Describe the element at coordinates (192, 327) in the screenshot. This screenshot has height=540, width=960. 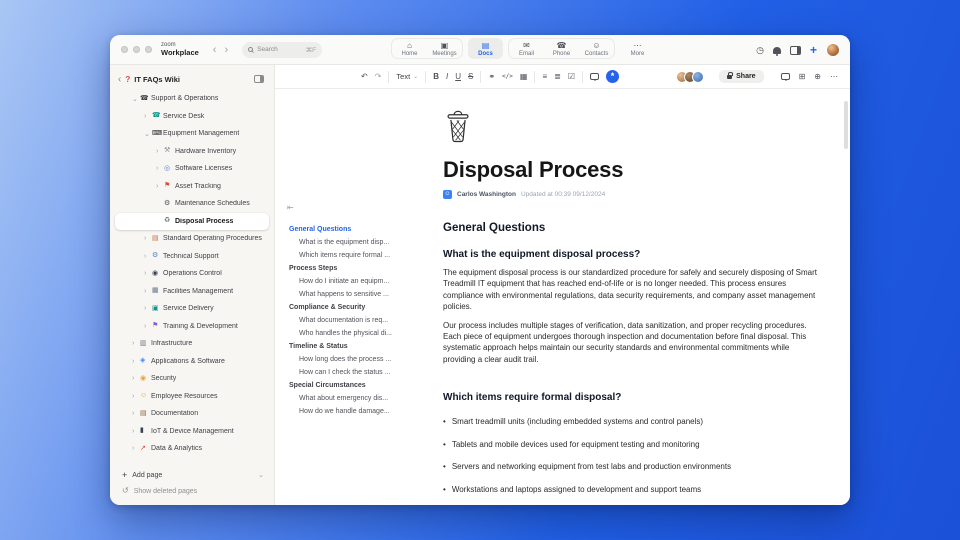
I see `sidebar-item-training-development: › ⚑ Training & Development` at that location.